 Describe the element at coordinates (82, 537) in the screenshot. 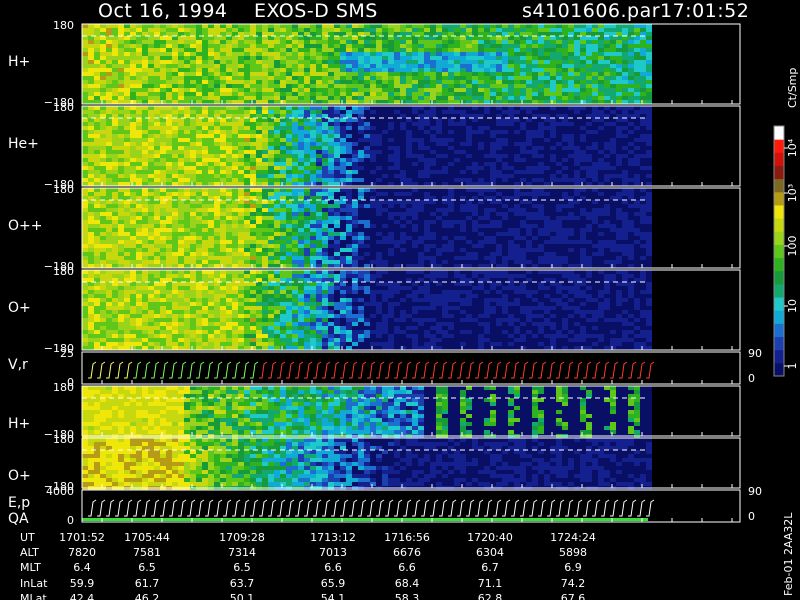

I see `orbit-cell: 1701:52` at that location.